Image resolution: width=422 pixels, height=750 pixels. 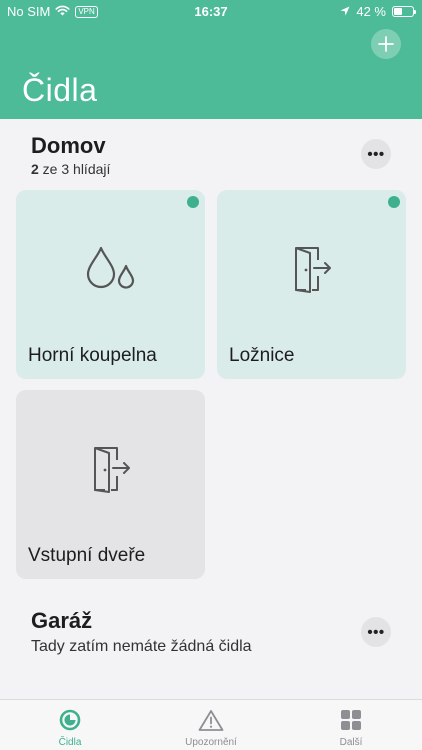 I want to click on tab-alerts: Upozornění, so click(x=211, y=725).